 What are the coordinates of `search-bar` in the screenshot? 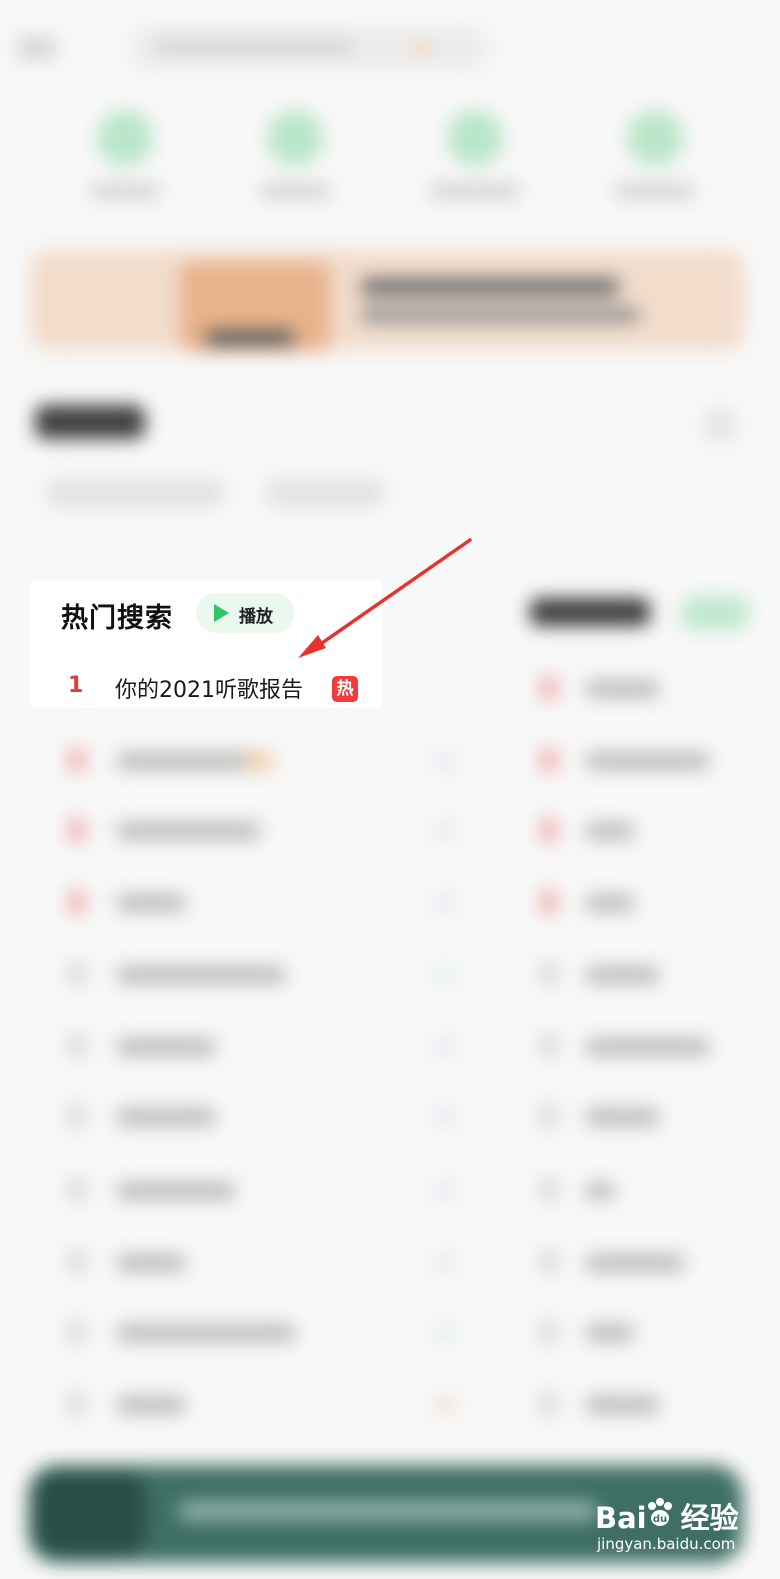 It's located at (310, 48).